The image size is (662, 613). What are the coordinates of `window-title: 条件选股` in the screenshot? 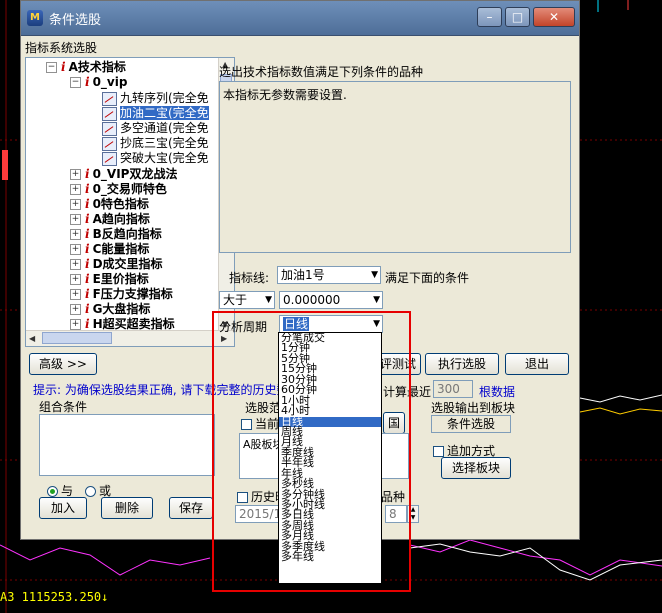 It's located at (75, 20).